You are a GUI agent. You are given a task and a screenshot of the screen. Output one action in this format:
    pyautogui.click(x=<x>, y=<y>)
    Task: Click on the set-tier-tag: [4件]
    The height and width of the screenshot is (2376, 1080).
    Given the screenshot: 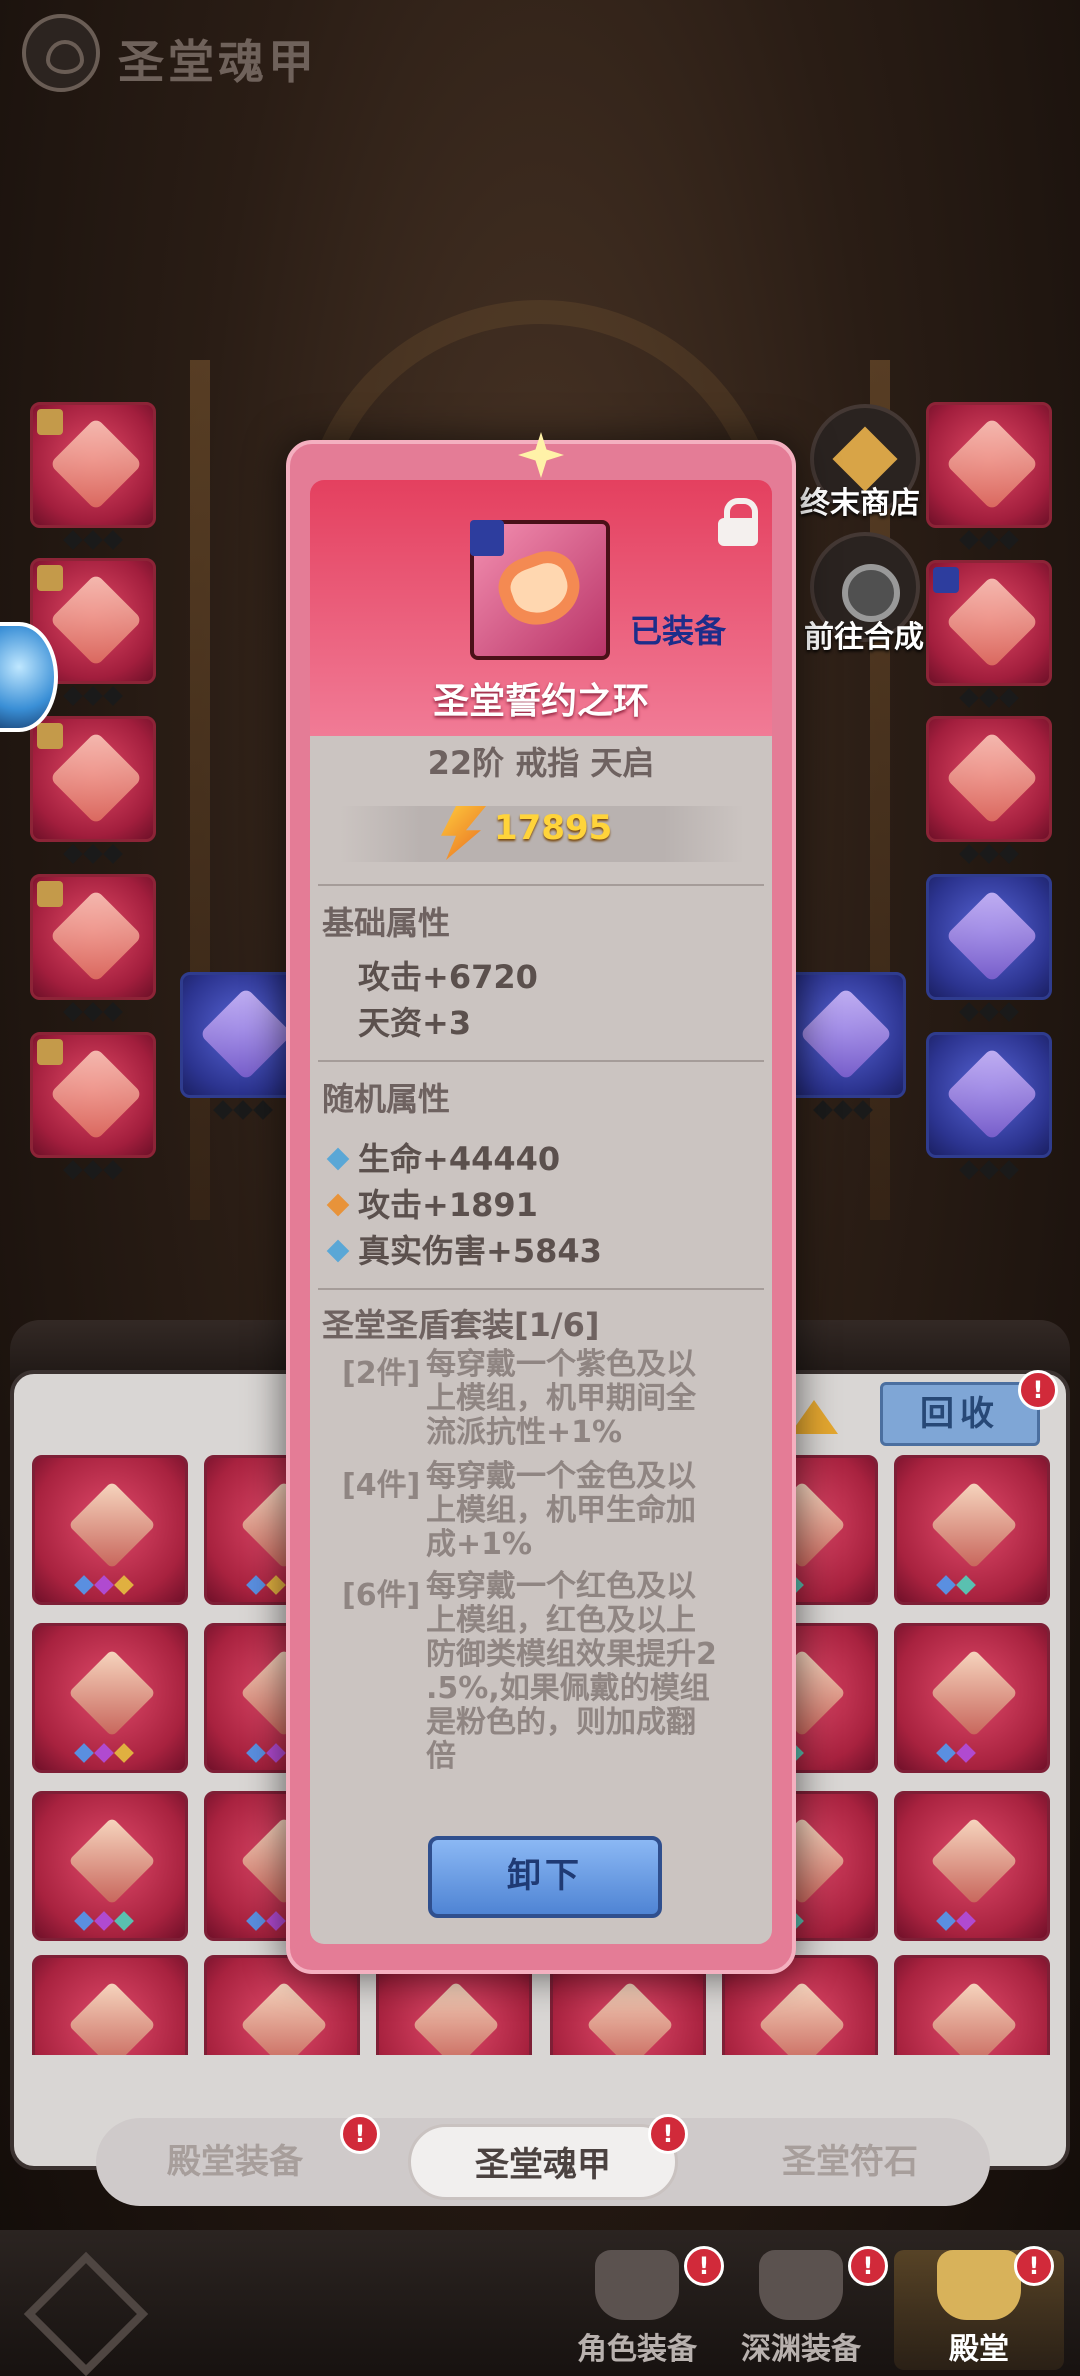 What is the action you would take?
    pyautogui.click(x=381, y=1485)
    